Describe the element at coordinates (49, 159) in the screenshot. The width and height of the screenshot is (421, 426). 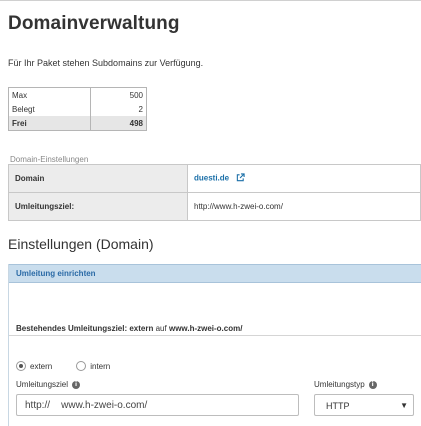
I see `domain-settings-legend: Domain-Einstellungen` at that location.